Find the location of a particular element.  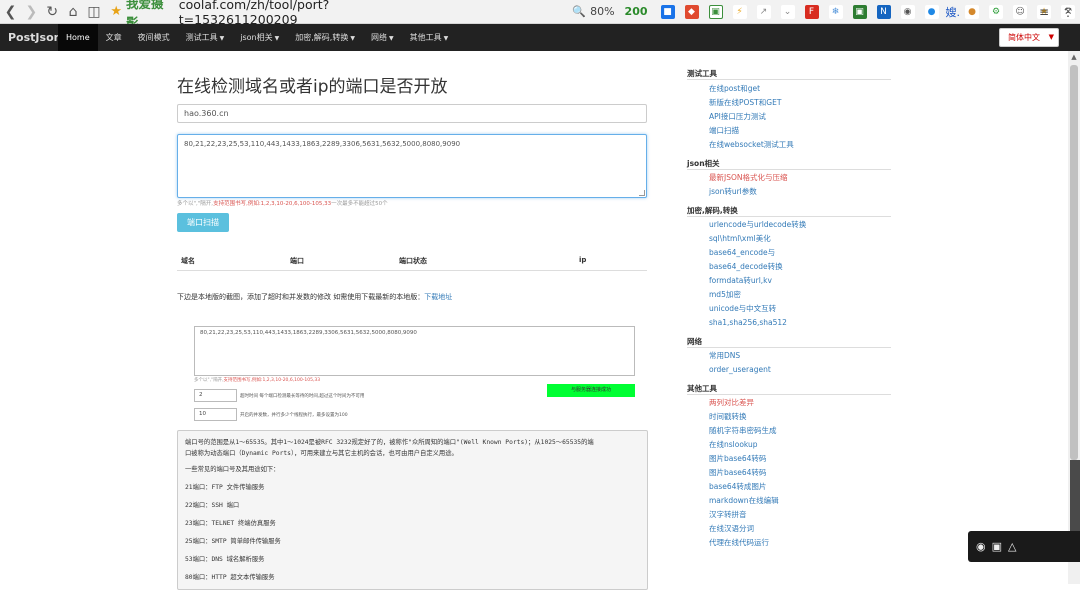

domain-input: hao.360.cn is located at coordinates (412, 113).